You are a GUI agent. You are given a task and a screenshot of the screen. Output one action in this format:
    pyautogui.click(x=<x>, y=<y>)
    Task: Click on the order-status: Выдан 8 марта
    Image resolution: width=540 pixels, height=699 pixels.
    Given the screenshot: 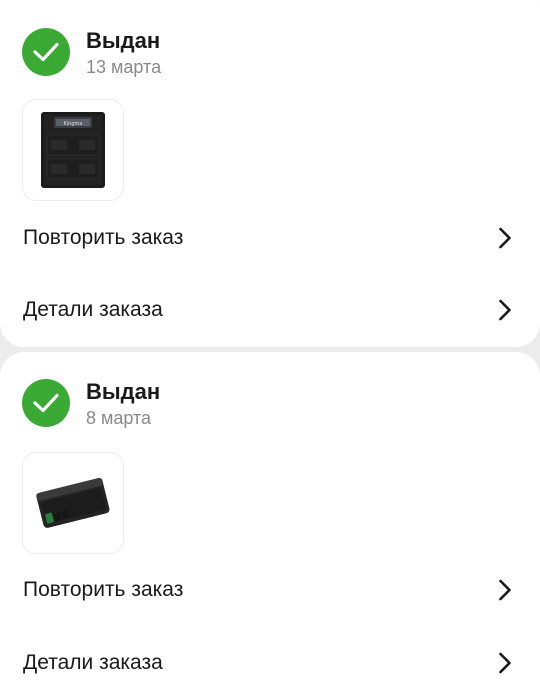 What is the action you would take?
    pyautogui.click(x=91, y=404)
    